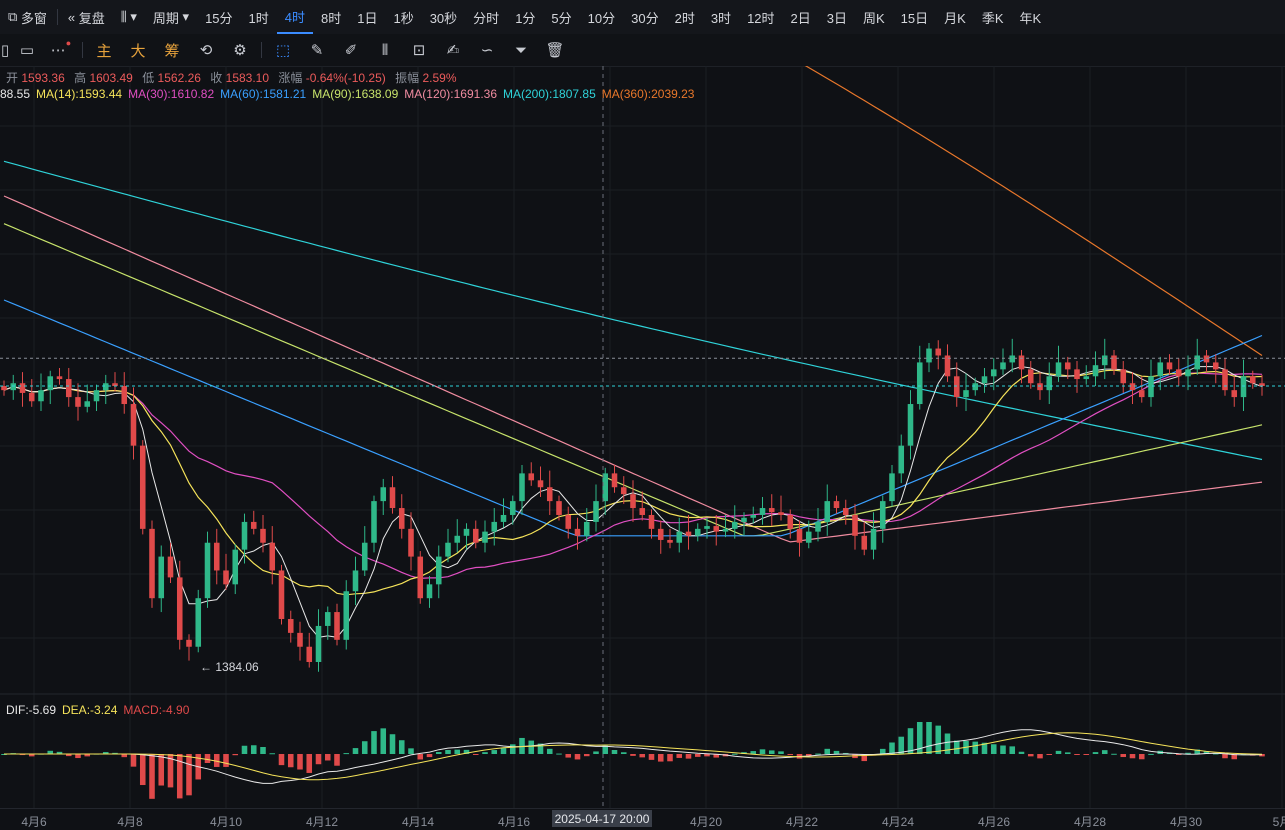 This screenshot has width=1285, height=830. I want to click on interval-tab: 季K, so click(993, 17).